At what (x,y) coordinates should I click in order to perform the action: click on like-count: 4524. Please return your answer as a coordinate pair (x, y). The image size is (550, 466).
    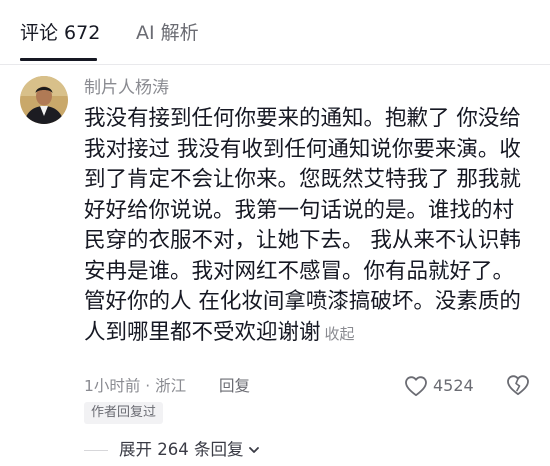
    Looking at the image, I should click on (453, 385).